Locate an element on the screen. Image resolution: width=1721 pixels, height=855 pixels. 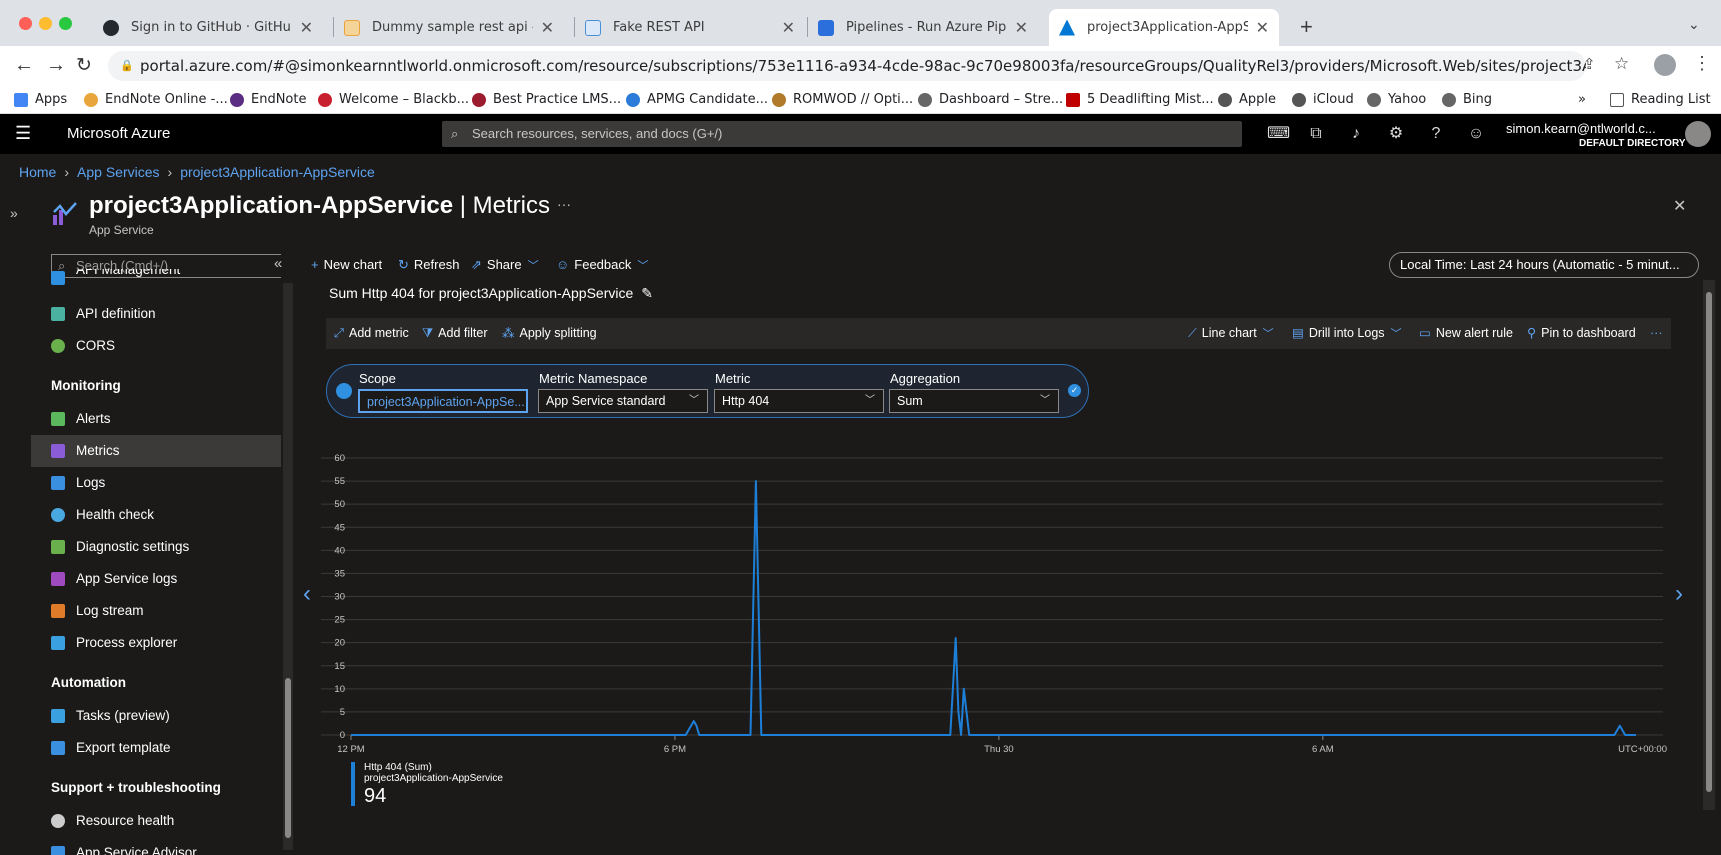
drill-into-logs-button: ▤ Drill into Logs ﹀ is located at coordinates (1347, 333).